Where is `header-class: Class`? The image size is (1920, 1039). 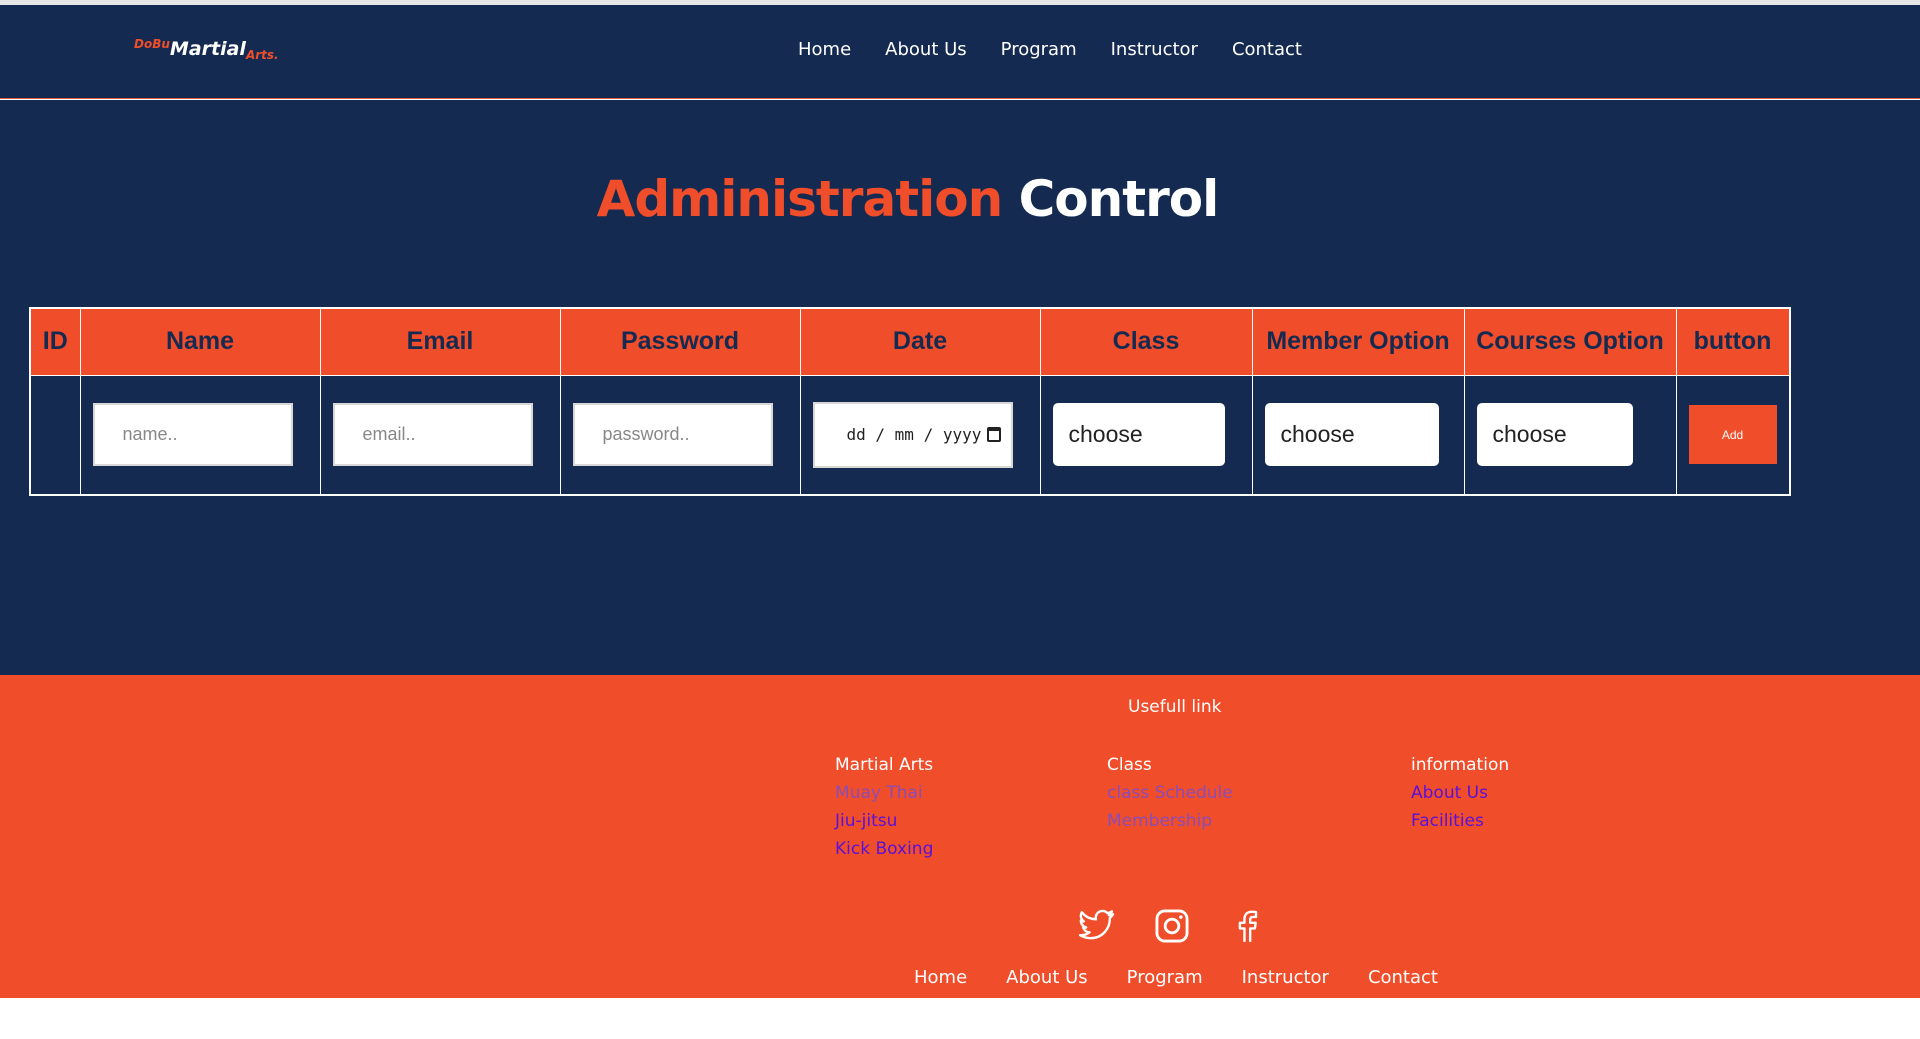 header-class: Class is located at coordinates (1146, 341).